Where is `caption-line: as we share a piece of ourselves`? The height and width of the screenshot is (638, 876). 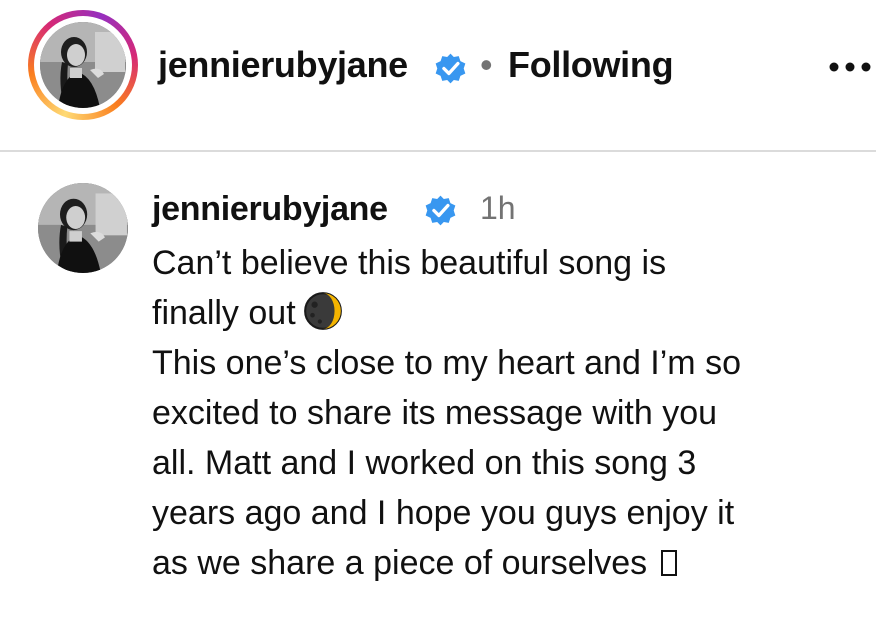 caption-line: as we share a piece of ourselves is located at coordinates (400, 563).